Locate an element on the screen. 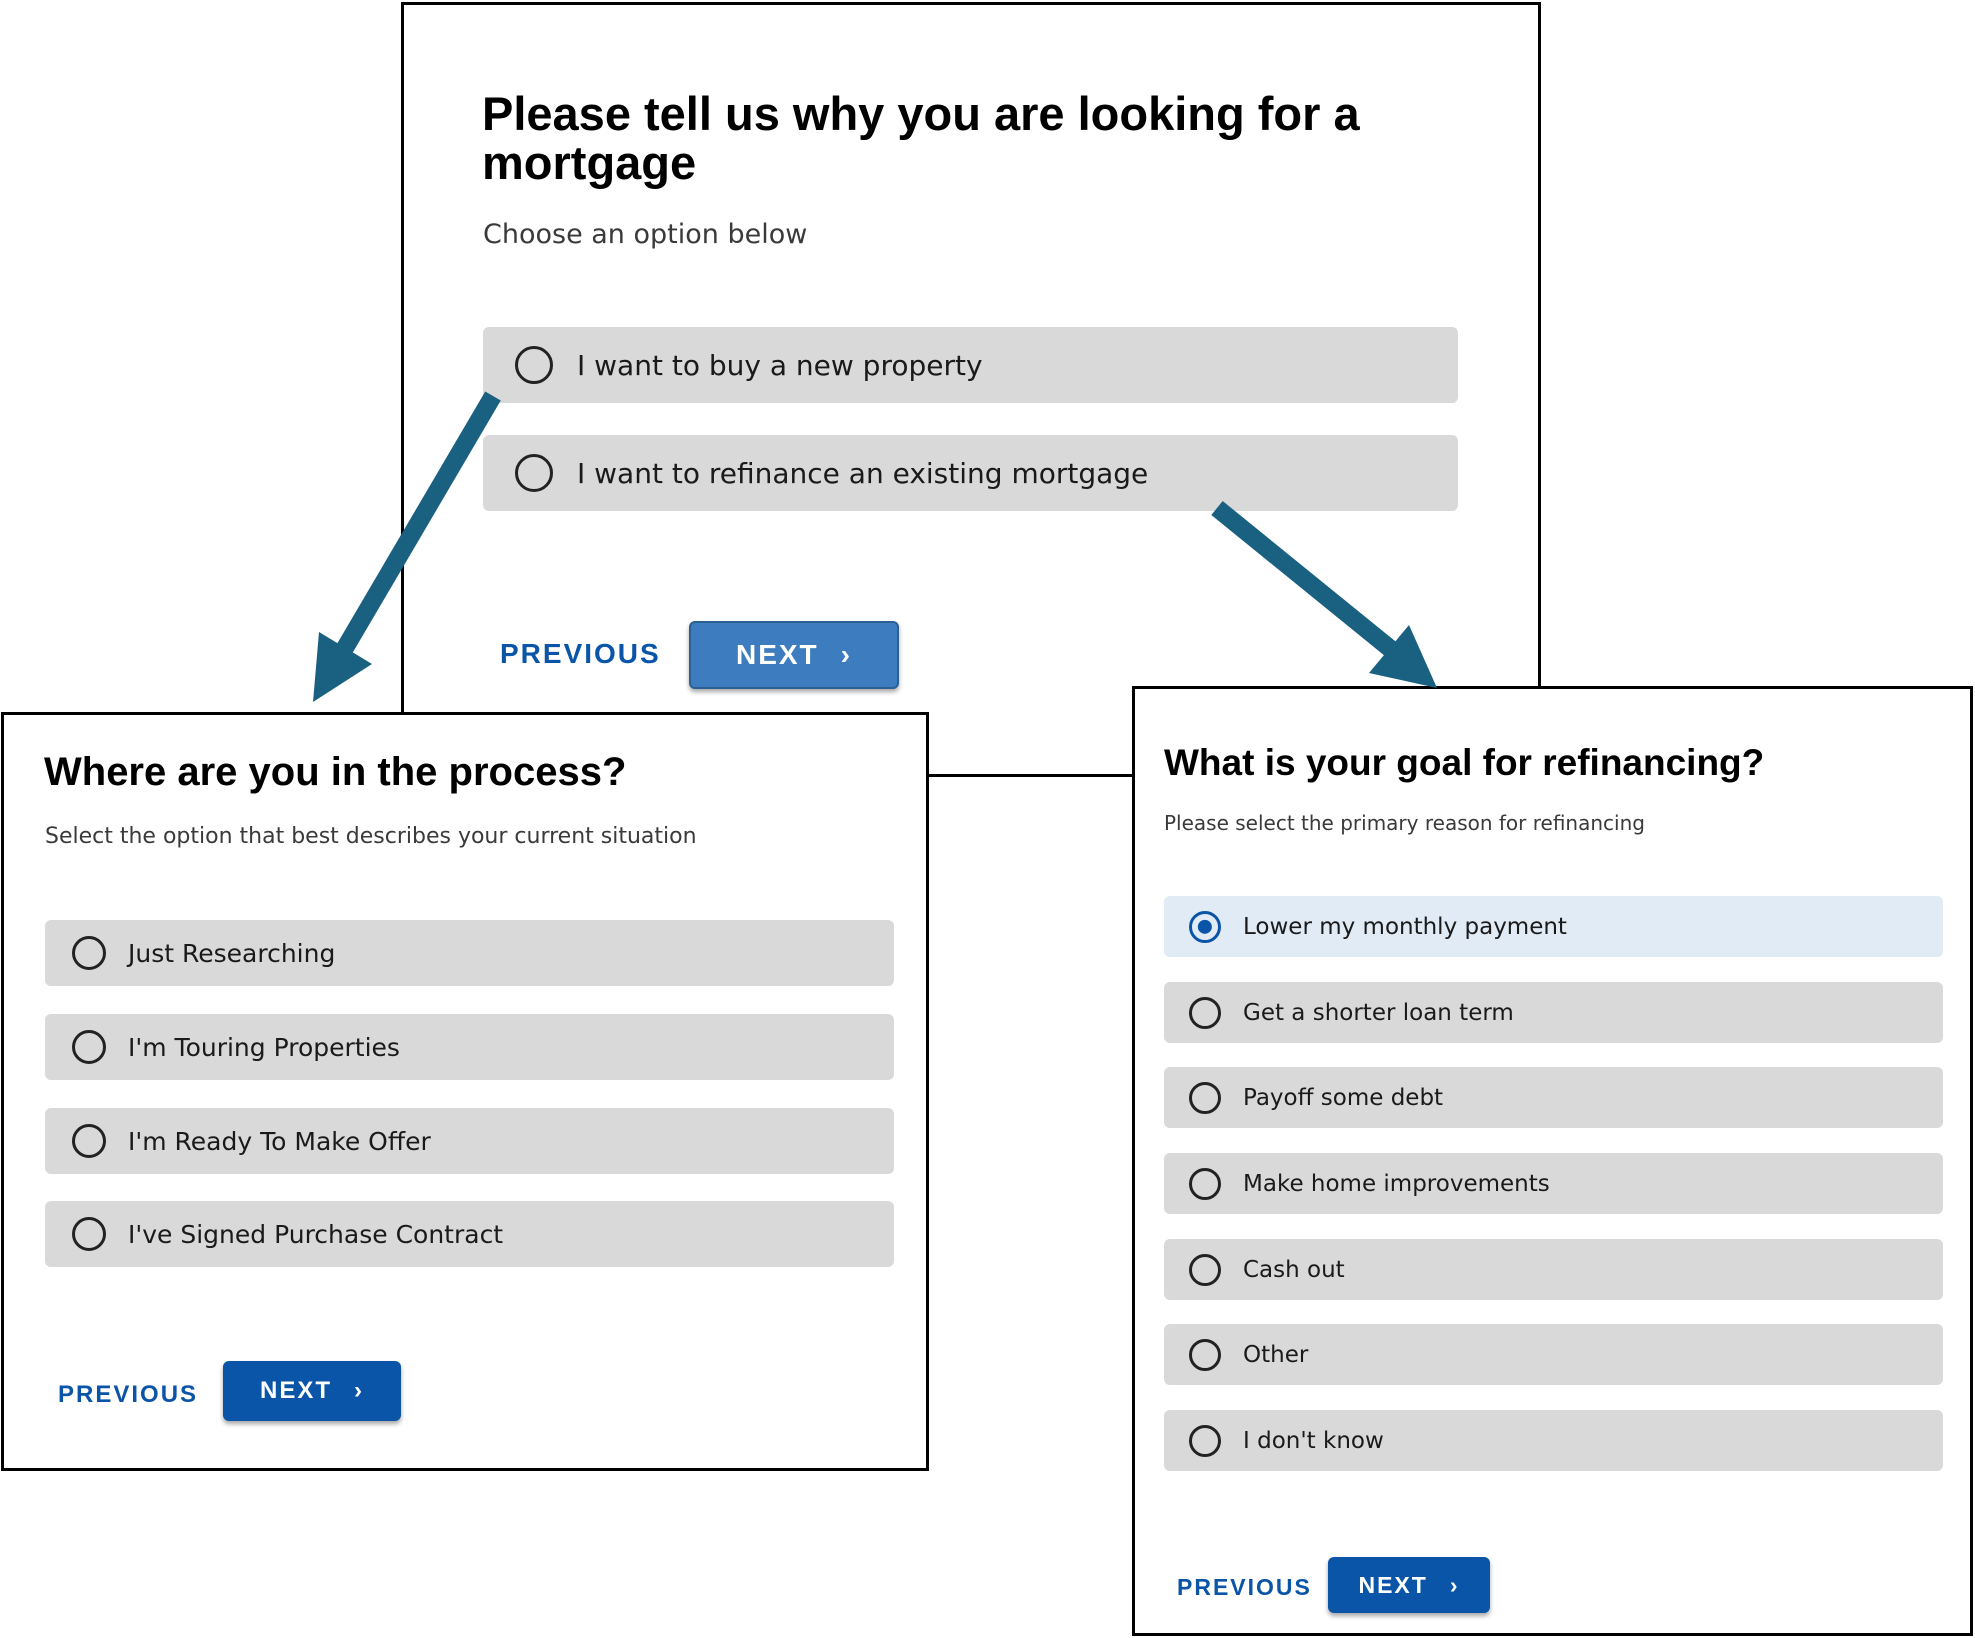 This screenshot has width=1975, height=1638. option-label: I'm Touring Properties is located at coordinates (264, 1047).